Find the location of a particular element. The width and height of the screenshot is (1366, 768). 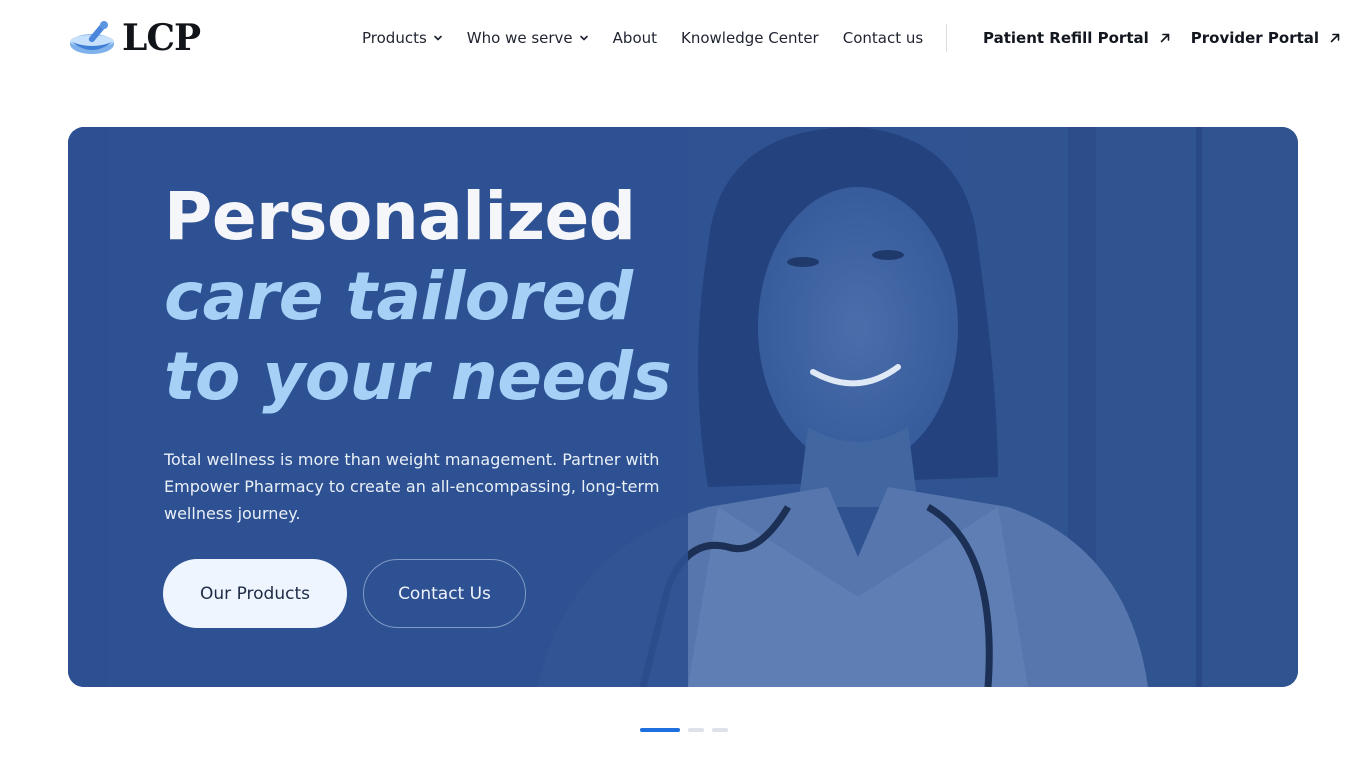

nav-item-products: Products is located at coordinates (402, 38).